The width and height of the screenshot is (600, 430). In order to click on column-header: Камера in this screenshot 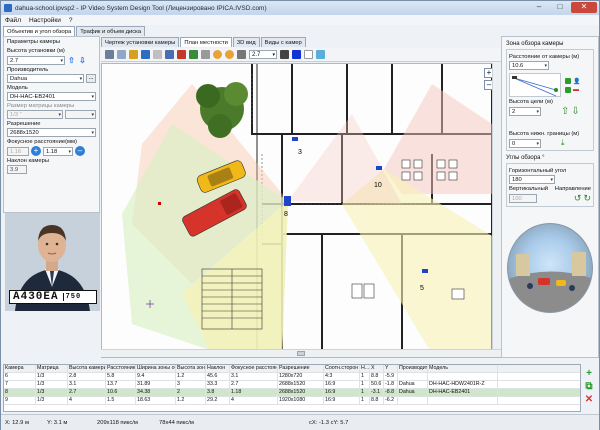, I will do `click(20, 368)`.